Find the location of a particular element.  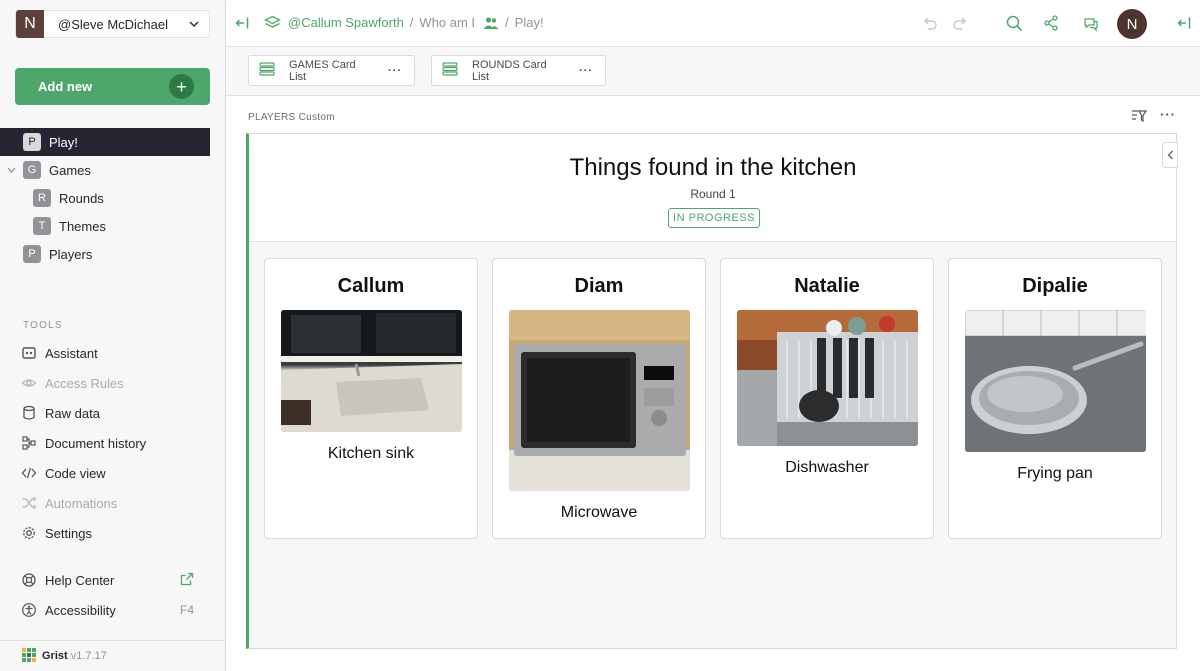

dishwasher-photo is located at coordinates (827, 378).